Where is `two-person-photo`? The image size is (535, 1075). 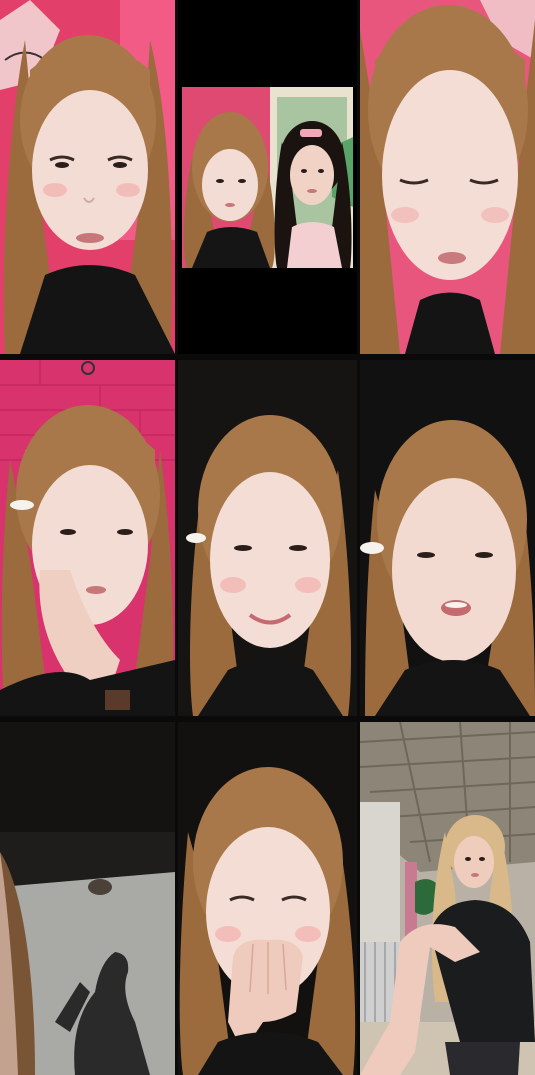
two-person-photo is located at coordinates (267, 177).